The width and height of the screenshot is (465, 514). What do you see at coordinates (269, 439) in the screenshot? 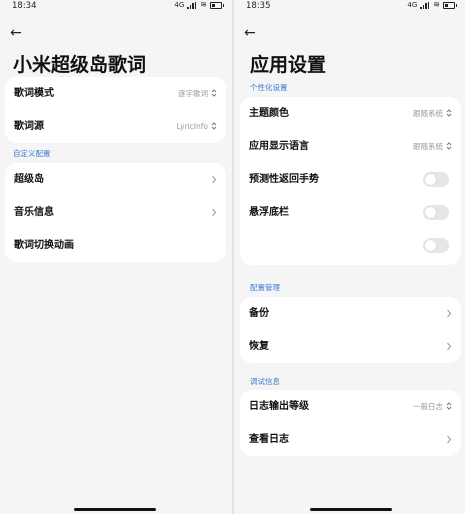
I see `row-label: 查看日志` at bounding box center [269, 439].